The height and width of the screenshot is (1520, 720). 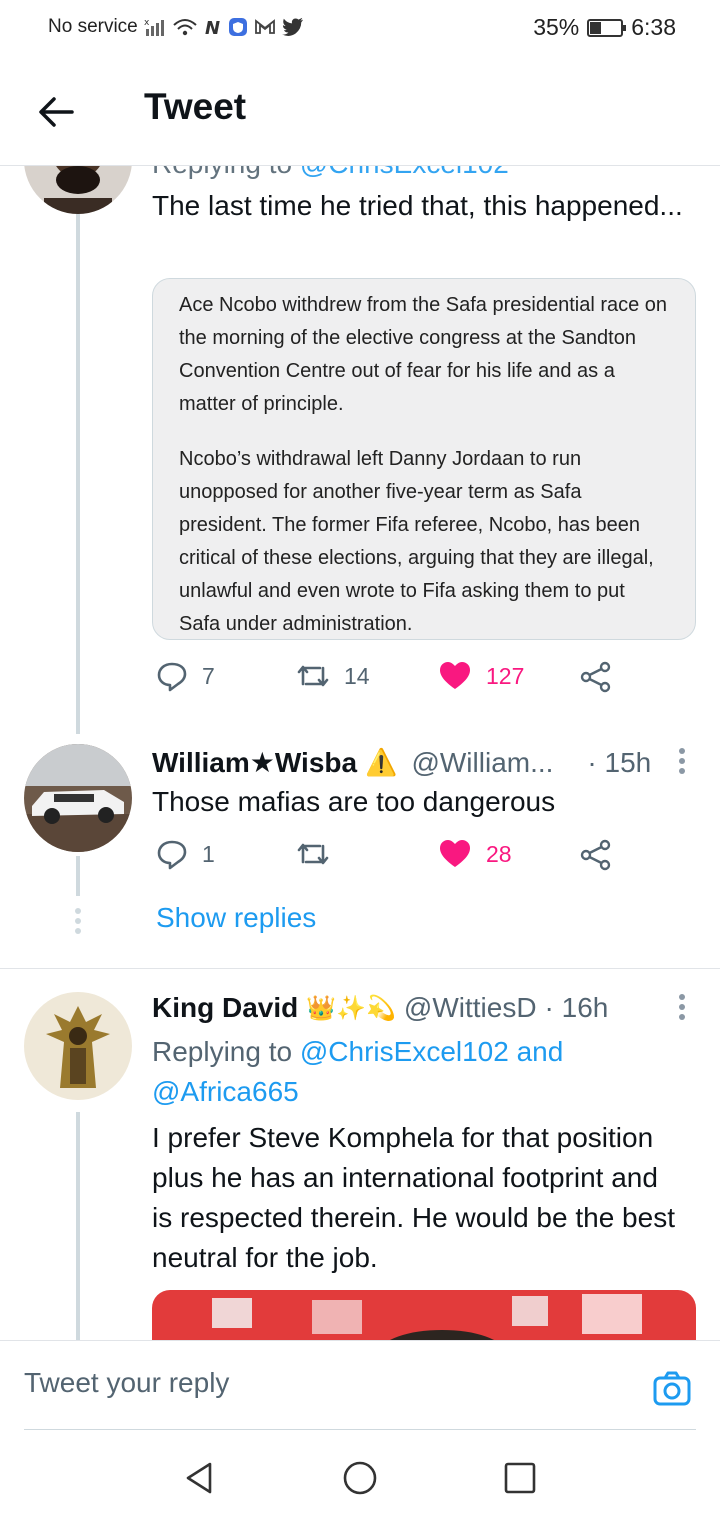 I want to click on top-app-bar: Tweet, so click(x=360, y=111).